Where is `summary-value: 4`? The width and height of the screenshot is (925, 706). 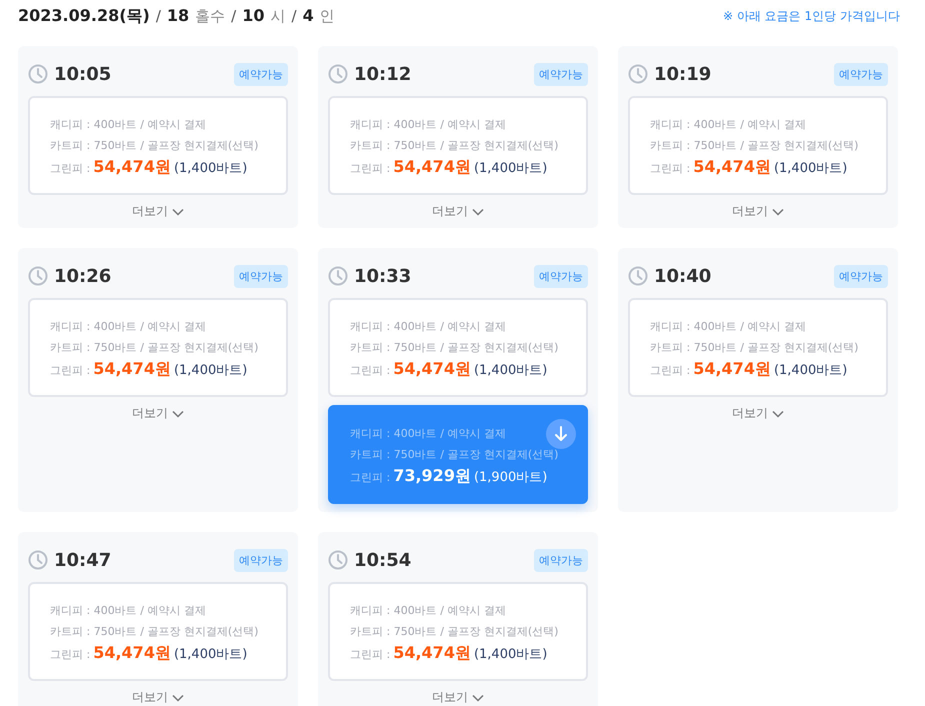 summary-value: 4 is located at coordinates (308, 15).